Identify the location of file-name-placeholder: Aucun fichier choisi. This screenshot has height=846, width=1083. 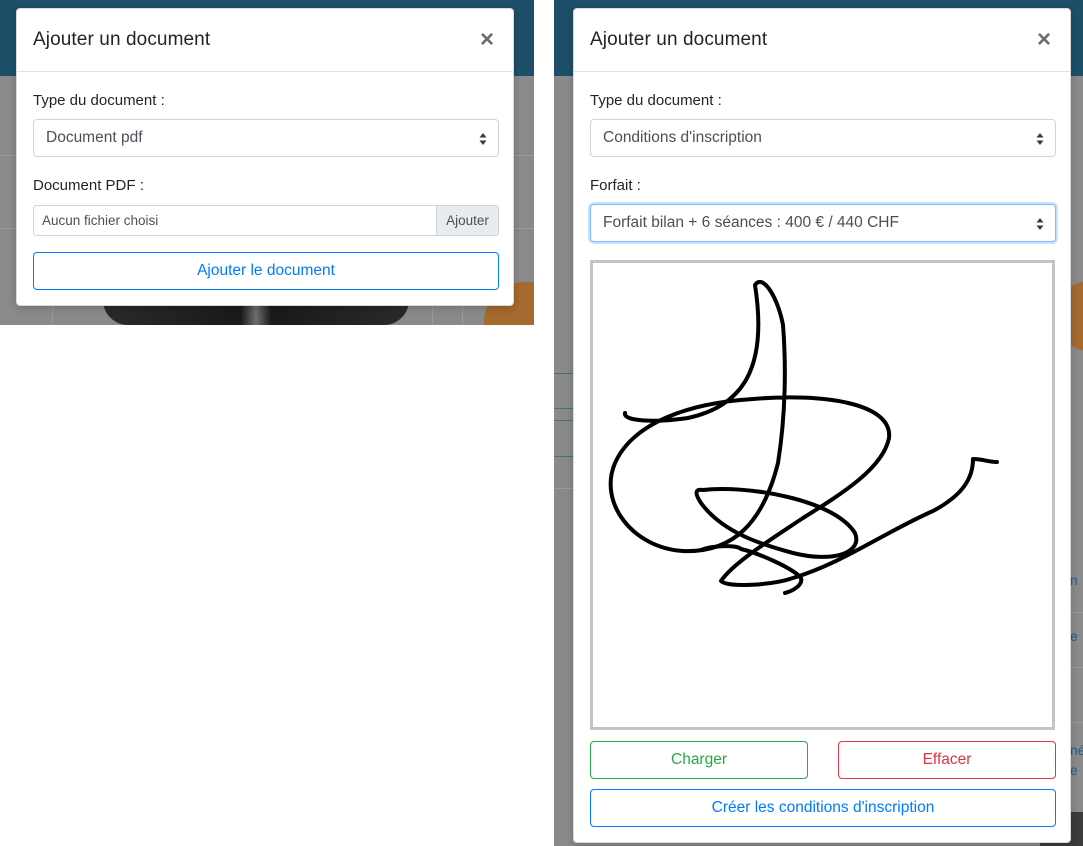
(100, 220).